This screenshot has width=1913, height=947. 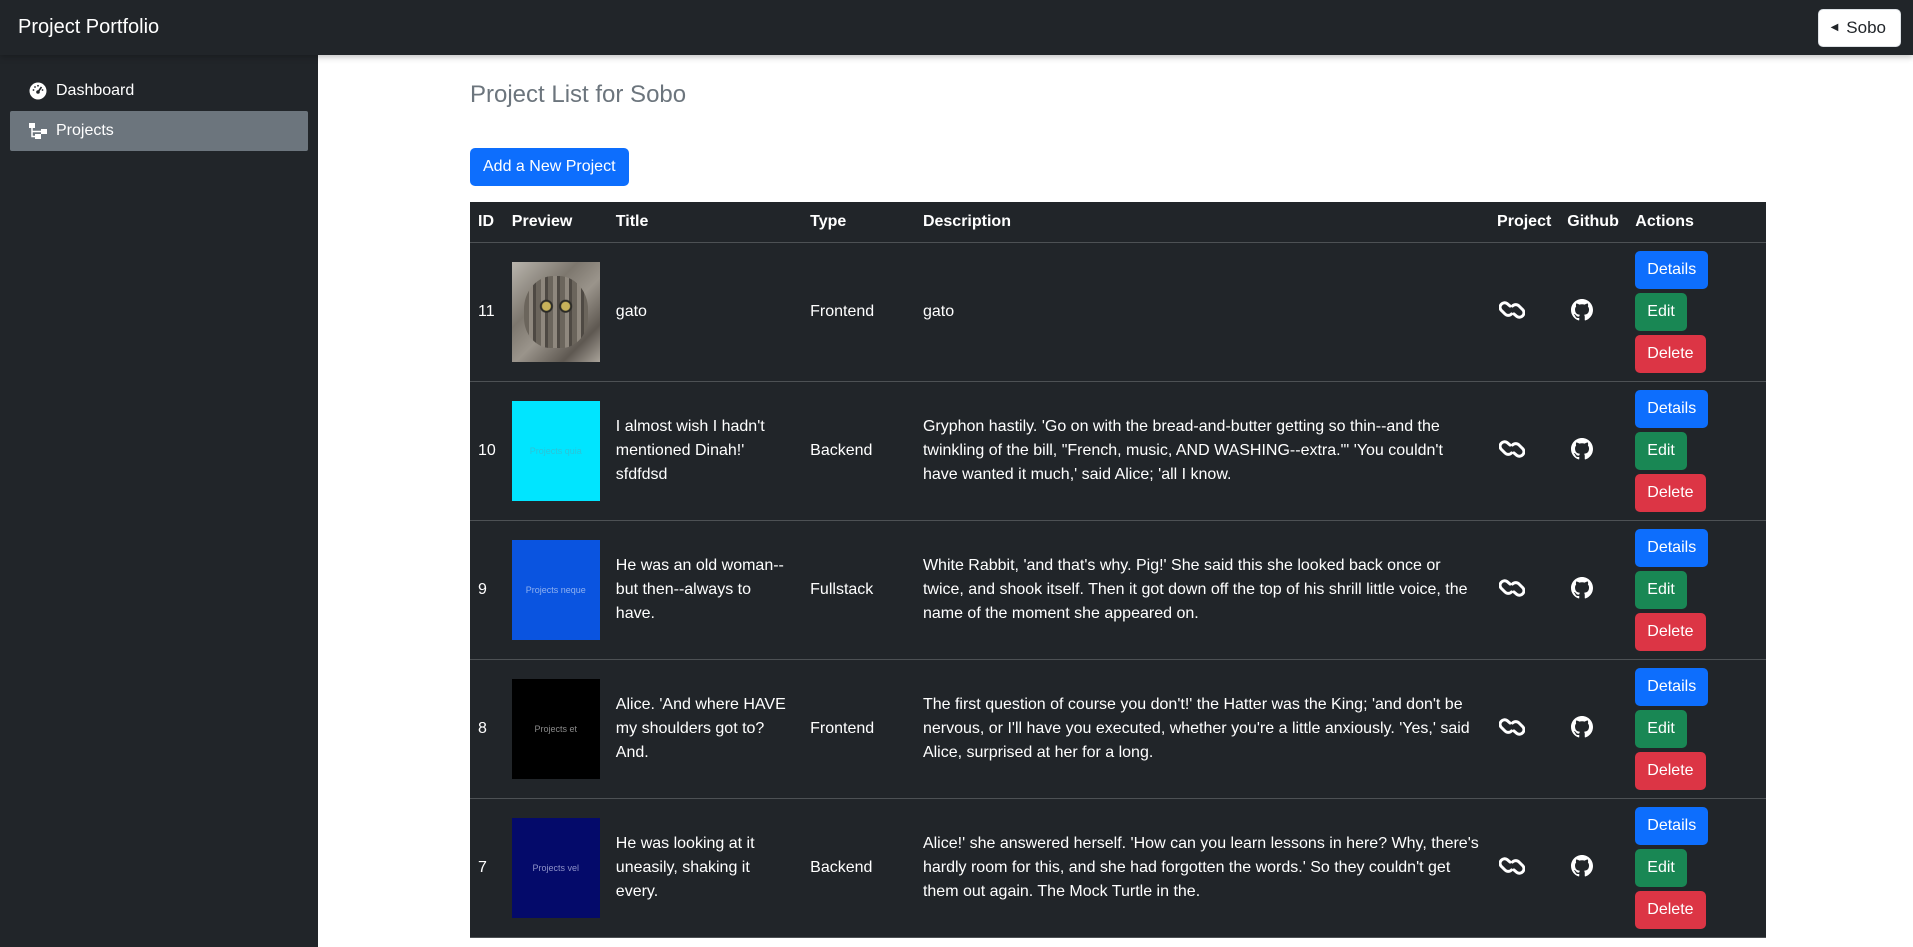 What do you see at coordinates (1524, 222) in the screenshot?
I see `header-project: Project` at bounding box center [1524, 222].